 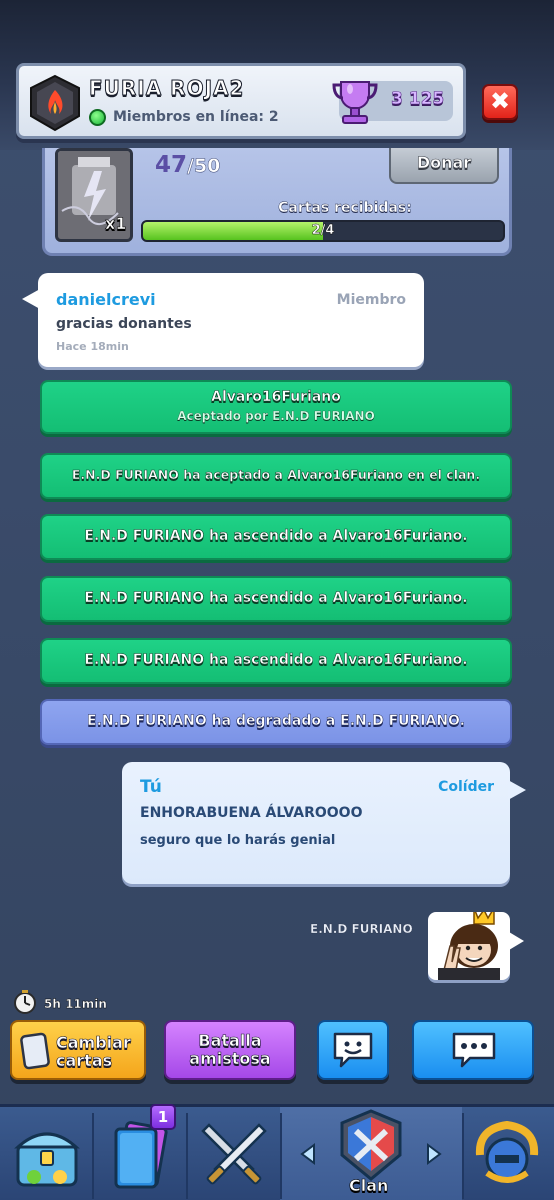 I want to click on bottom-navigation, so click(x=277, y=1152).